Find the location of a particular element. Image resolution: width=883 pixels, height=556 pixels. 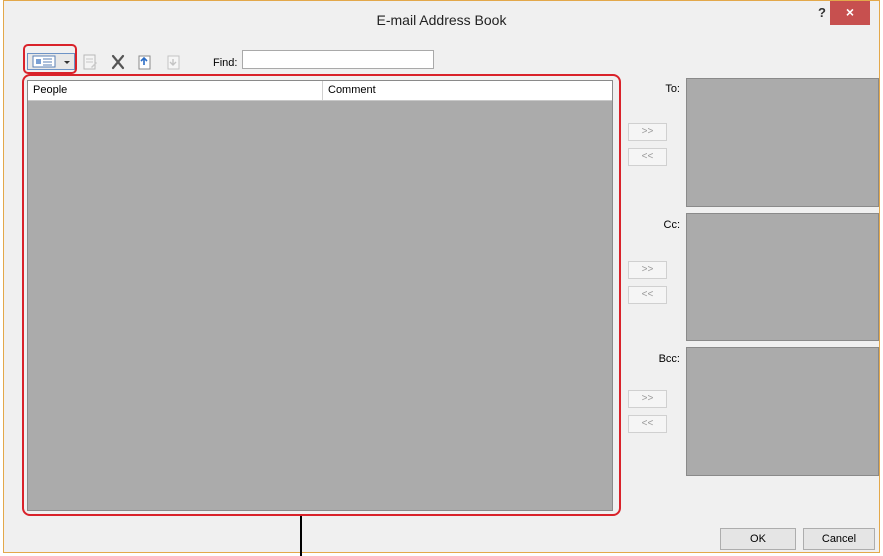

edit-icon is located at coordinates (90, 62).